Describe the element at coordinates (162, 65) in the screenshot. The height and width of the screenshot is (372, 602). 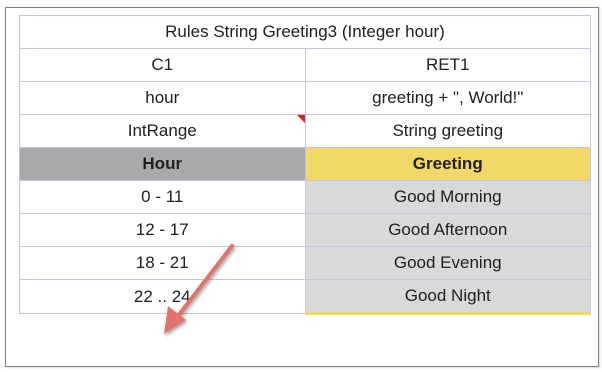
I see `condition-header-cell: C1` at that location.